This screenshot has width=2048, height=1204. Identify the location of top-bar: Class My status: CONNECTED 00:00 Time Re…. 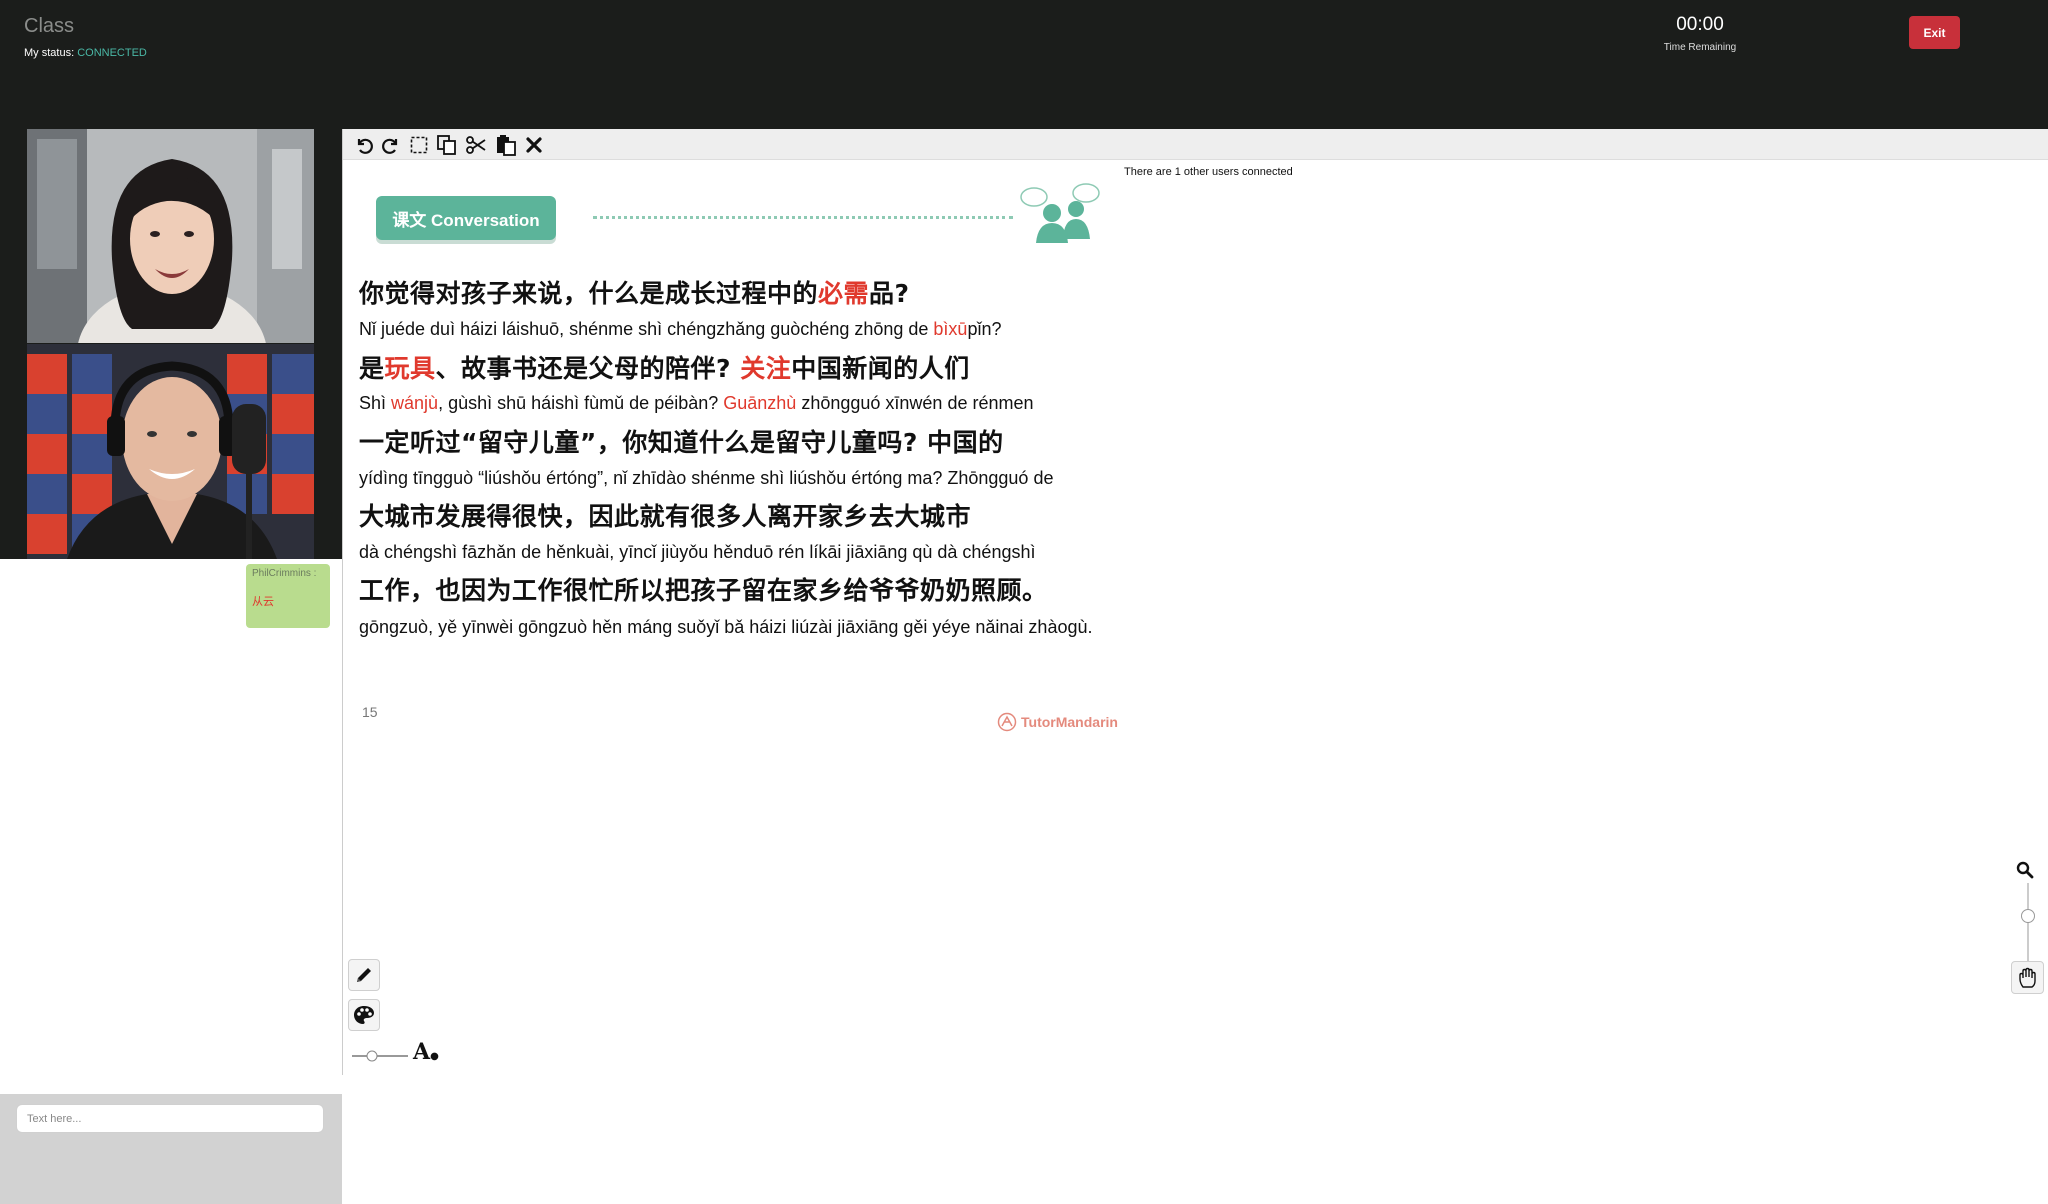
(1024, 64).